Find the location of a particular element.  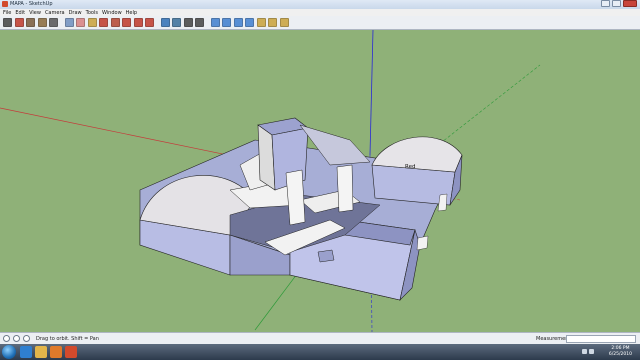

window-title: MAPA - SketchUp is located at coordinates (31, 4).